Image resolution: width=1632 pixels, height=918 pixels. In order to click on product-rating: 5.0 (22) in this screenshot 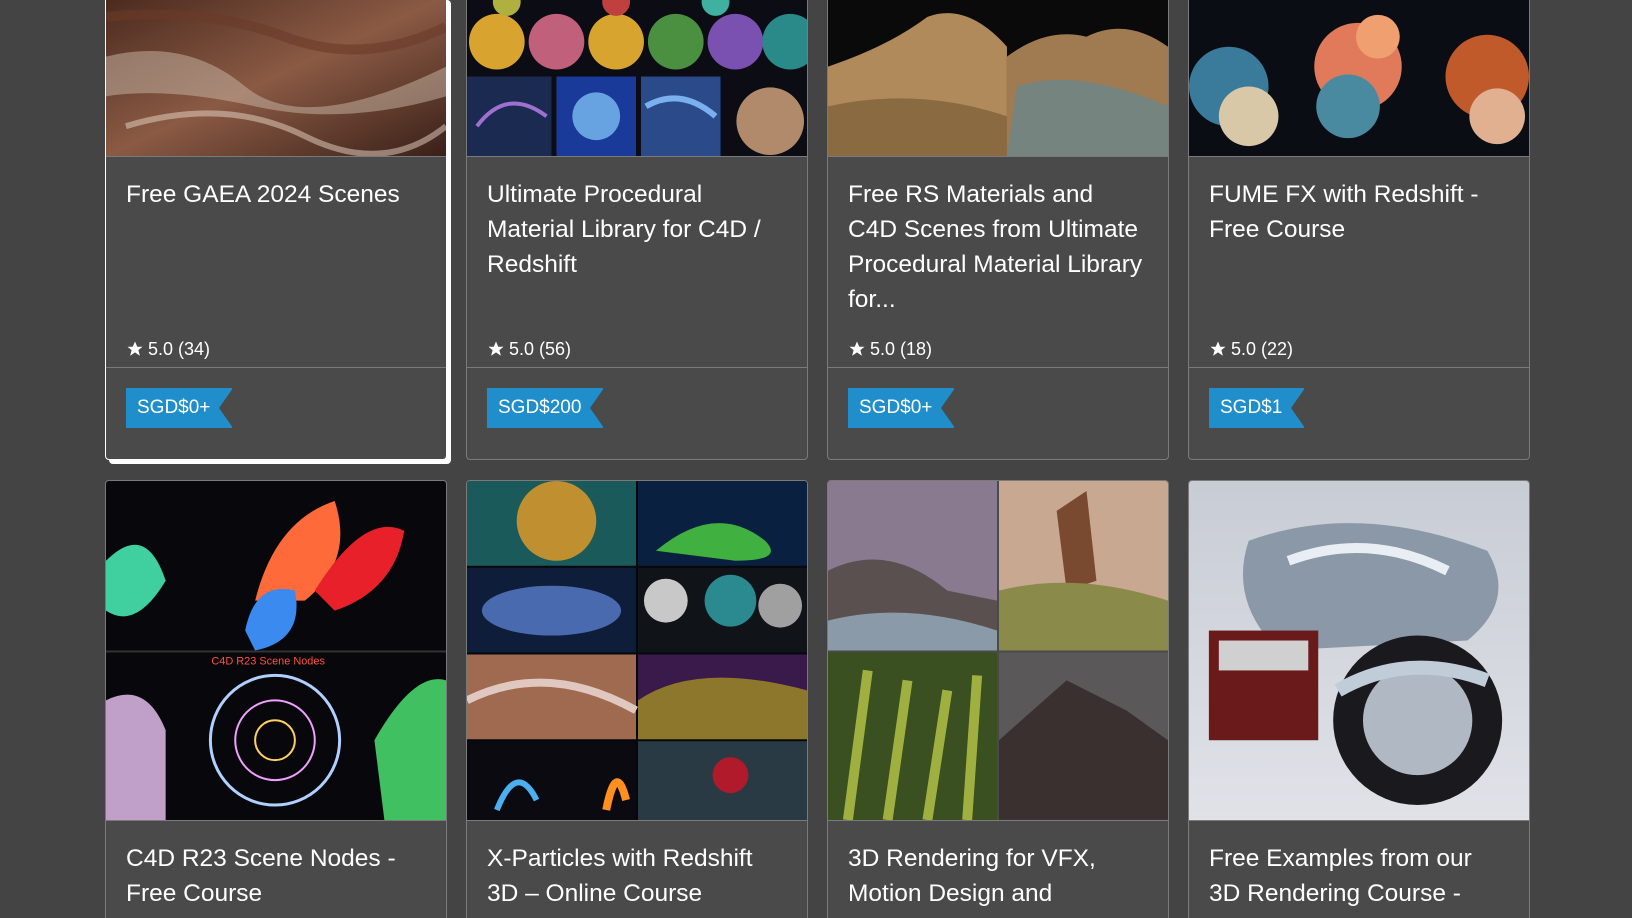, I will do `click(1359, 349)`.